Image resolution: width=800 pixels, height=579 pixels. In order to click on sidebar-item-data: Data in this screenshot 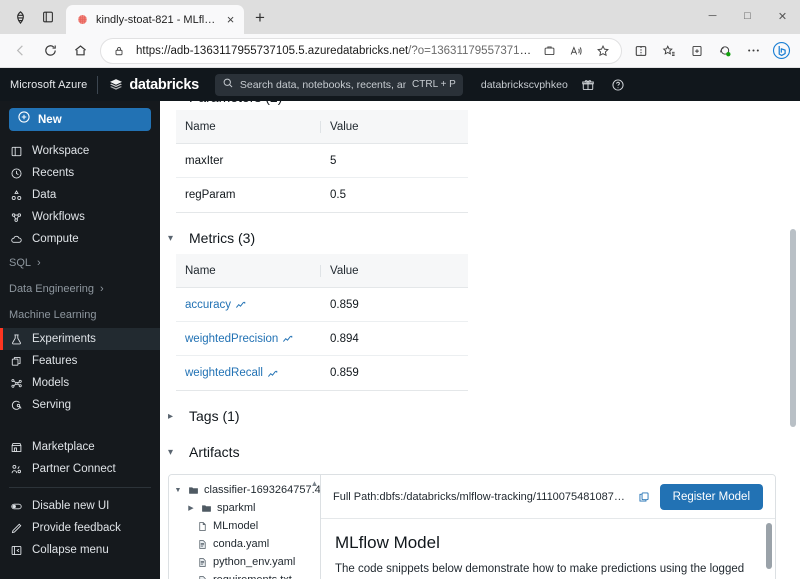, I will do `click(80, 195)`.